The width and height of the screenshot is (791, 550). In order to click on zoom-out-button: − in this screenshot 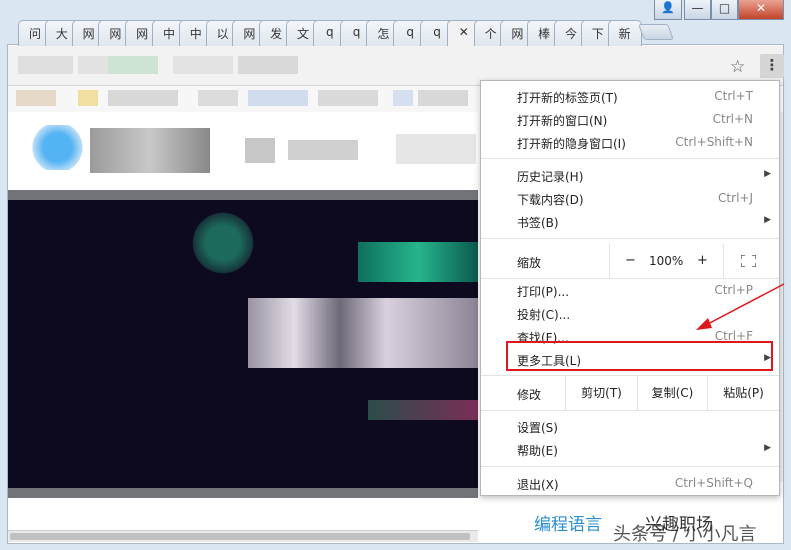, I will do `click(630, 260)`.